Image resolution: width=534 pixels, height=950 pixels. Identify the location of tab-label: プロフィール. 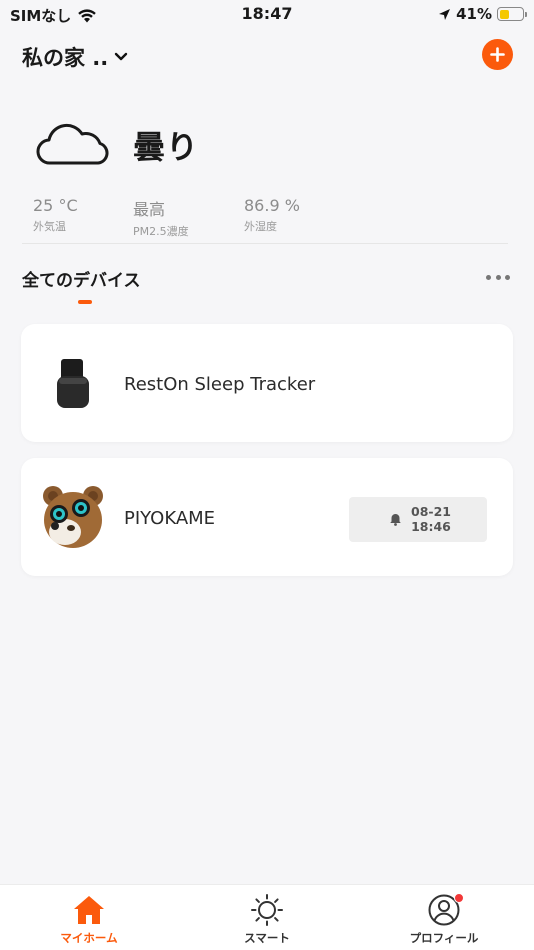
(444, 938).